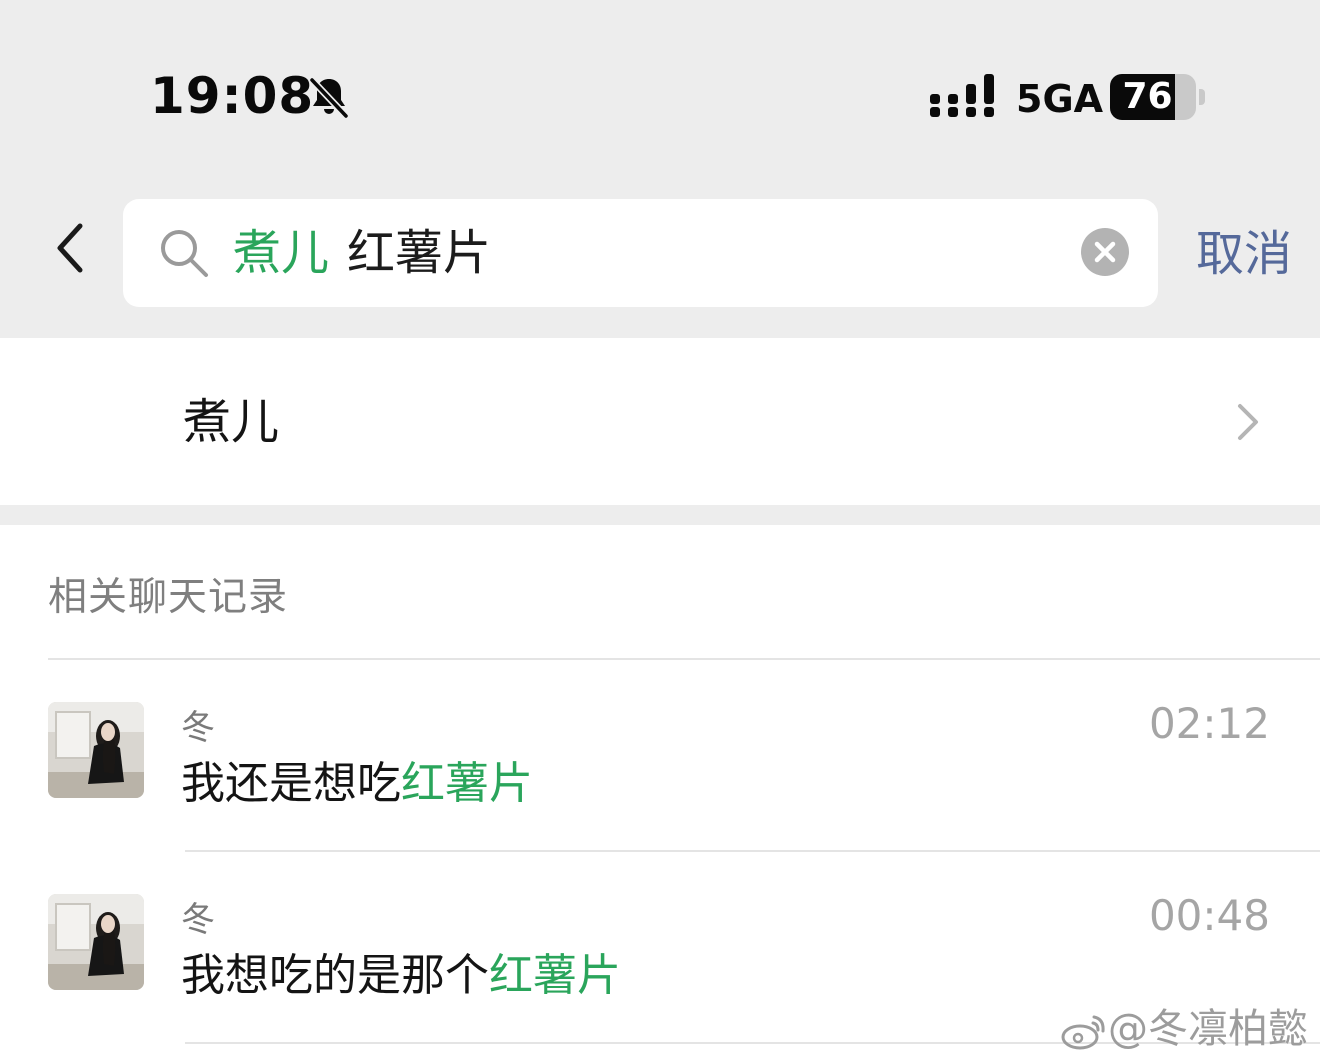 The height and width of the screenshot is (1059, 1320). Describe the element at coordinates (335, 975) in the screenshot. I see `message-prefix: 我想吃的是那个` at that location.